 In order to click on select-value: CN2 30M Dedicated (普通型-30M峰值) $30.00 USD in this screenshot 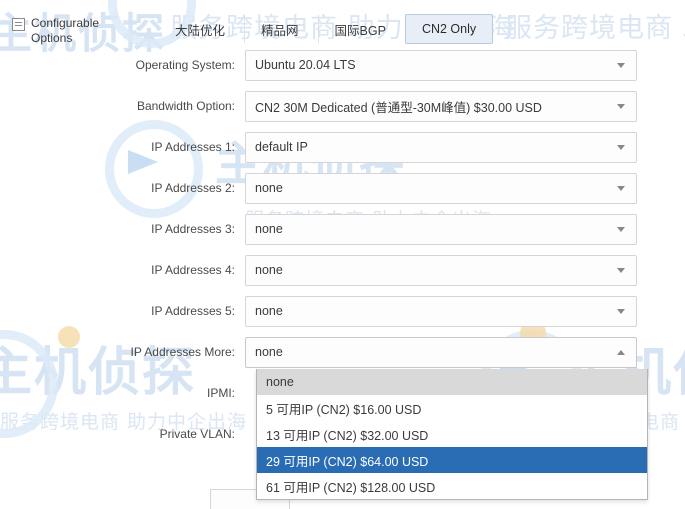, I will do `click(398, 107)`.